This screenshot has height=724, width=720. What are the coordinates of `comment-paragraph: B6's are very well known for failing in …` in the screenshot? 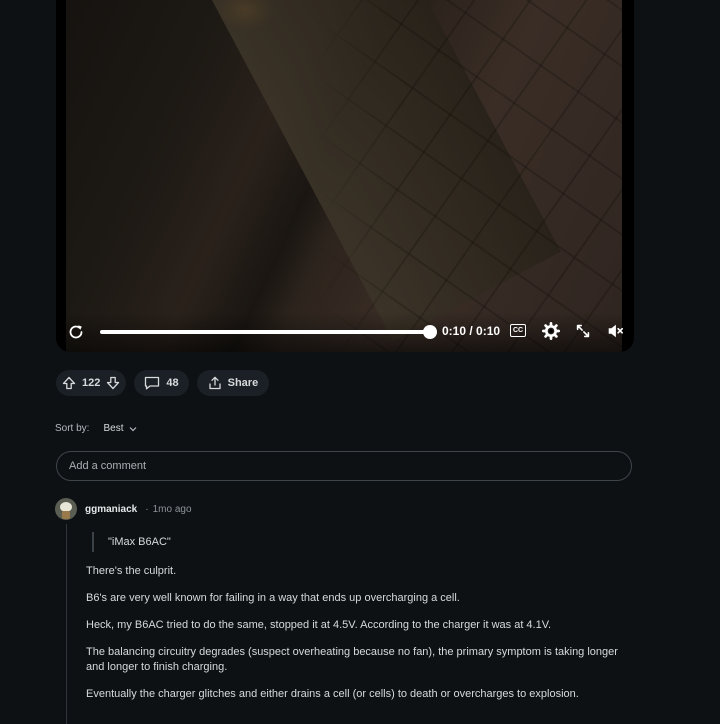 It's located at (273, 598).